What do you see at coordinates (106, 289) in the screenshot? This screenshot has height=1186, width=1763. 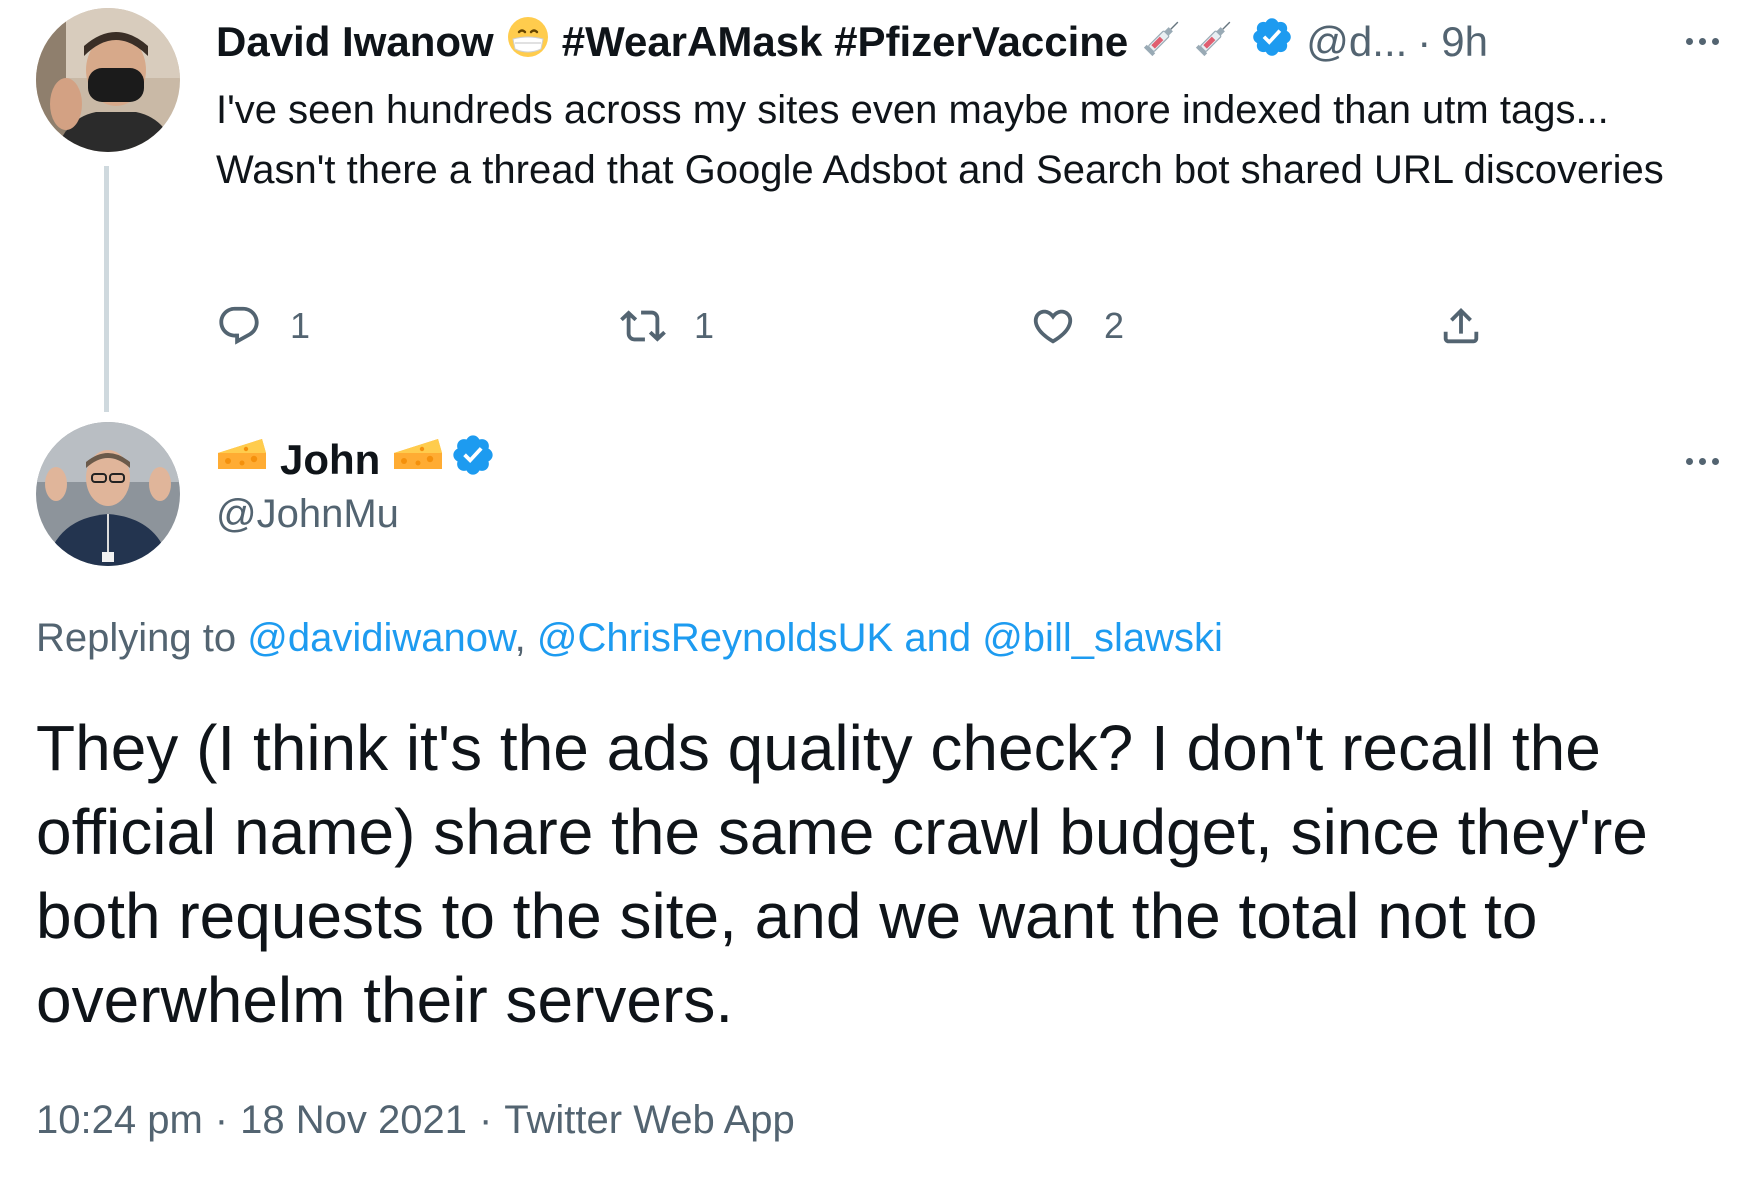 I see `thread-connector-line` at bounding box center [106, 289].